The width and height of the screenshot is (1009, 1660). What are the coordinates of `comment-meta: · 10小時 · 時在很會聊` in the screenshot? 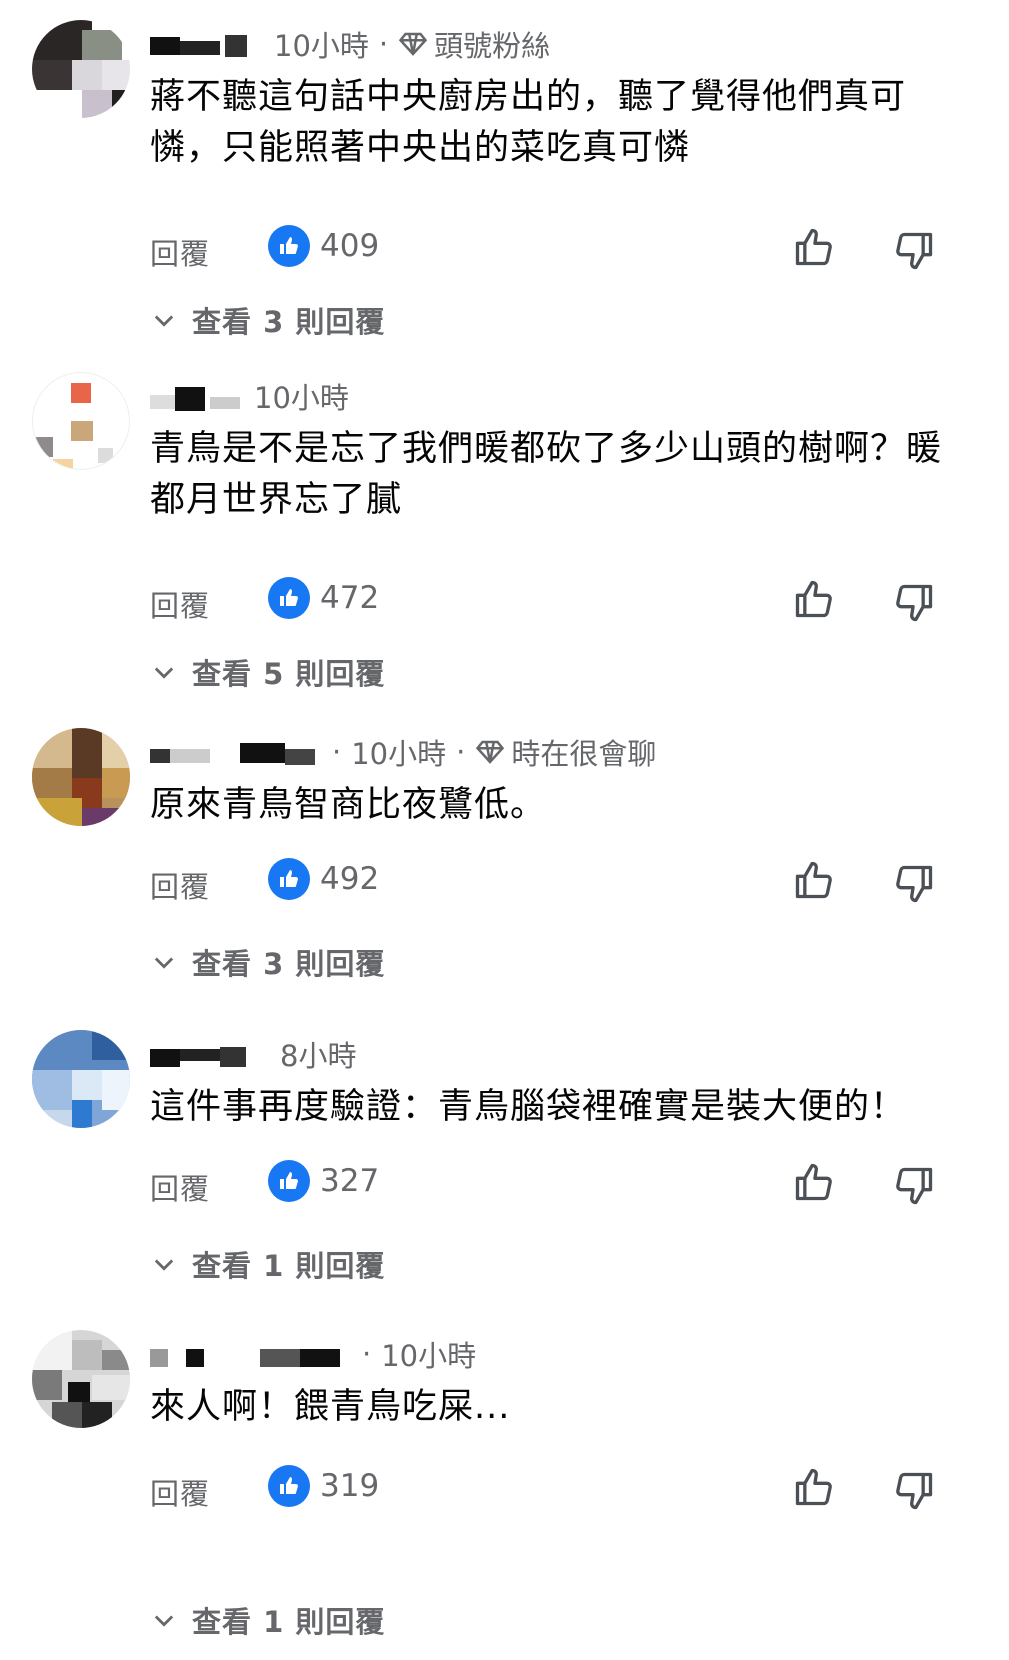 It's located at (403, 752).